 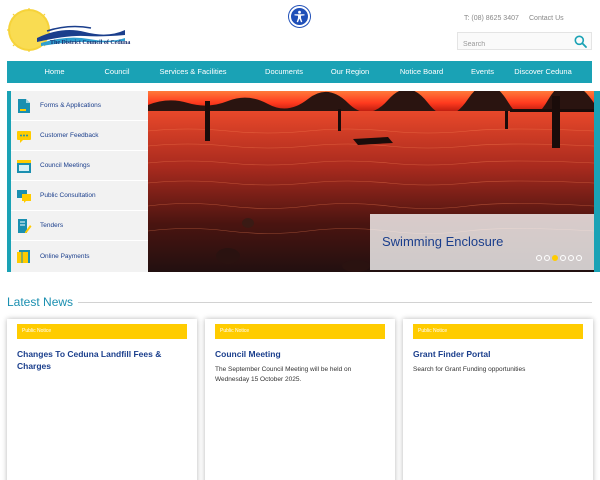 What do you see at coordinates (40, 302) in the screenshot?
I see `latest-news-heading: Latest News` at bounding box center [40, 302].